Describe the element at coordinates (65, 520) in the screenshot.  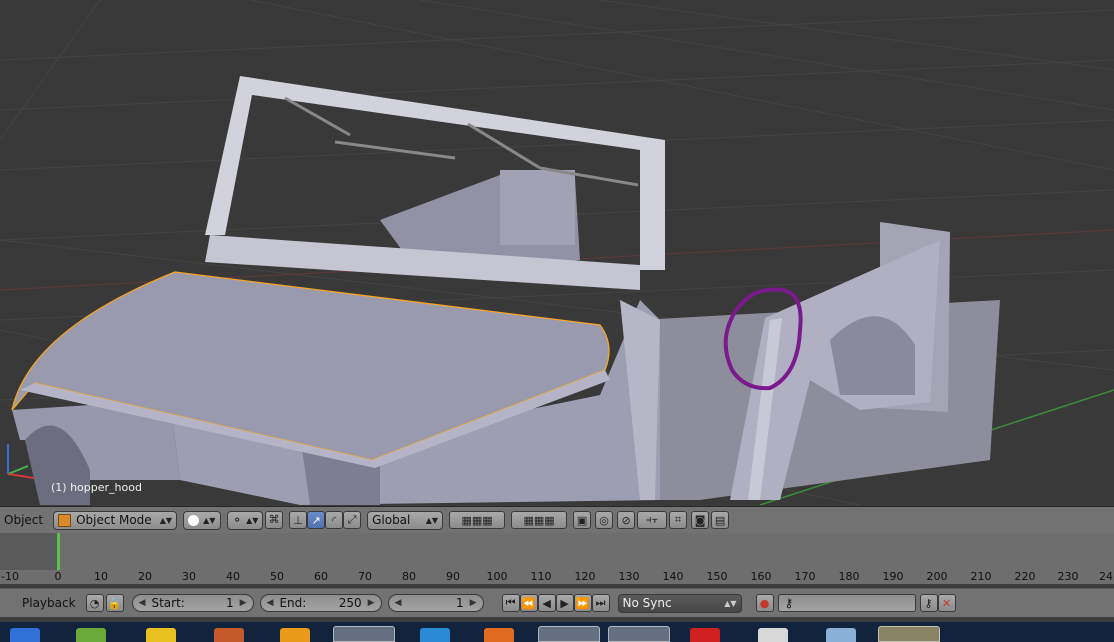
I see `cube-icon` at that location.